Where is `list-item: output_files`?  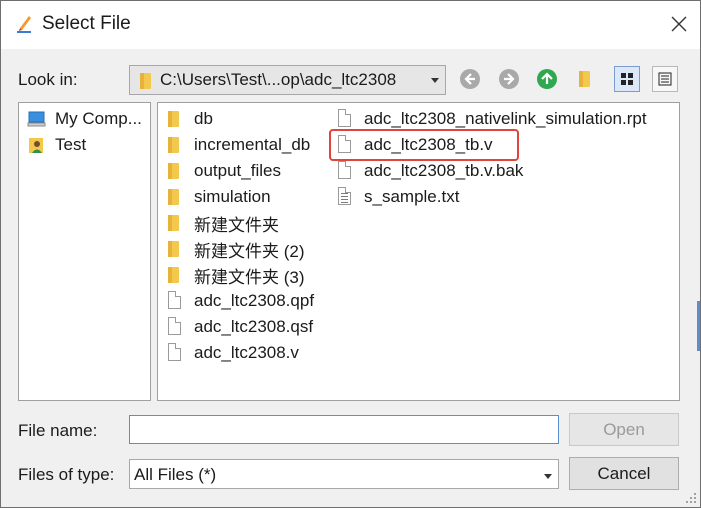
list-item: output_files is located at coordinates (223, 171).